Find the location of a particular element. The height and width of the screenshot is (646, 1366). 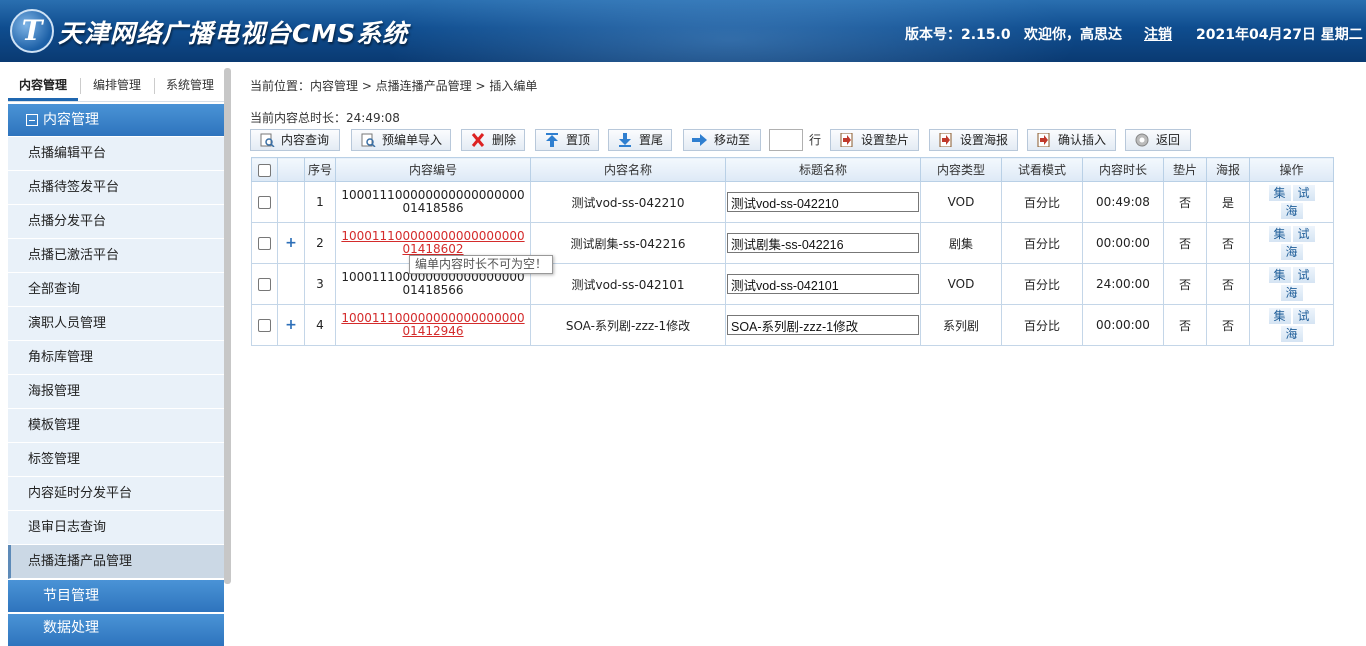

sidebar-item-tags: 标签管理 is located at coordinates (116, 460).